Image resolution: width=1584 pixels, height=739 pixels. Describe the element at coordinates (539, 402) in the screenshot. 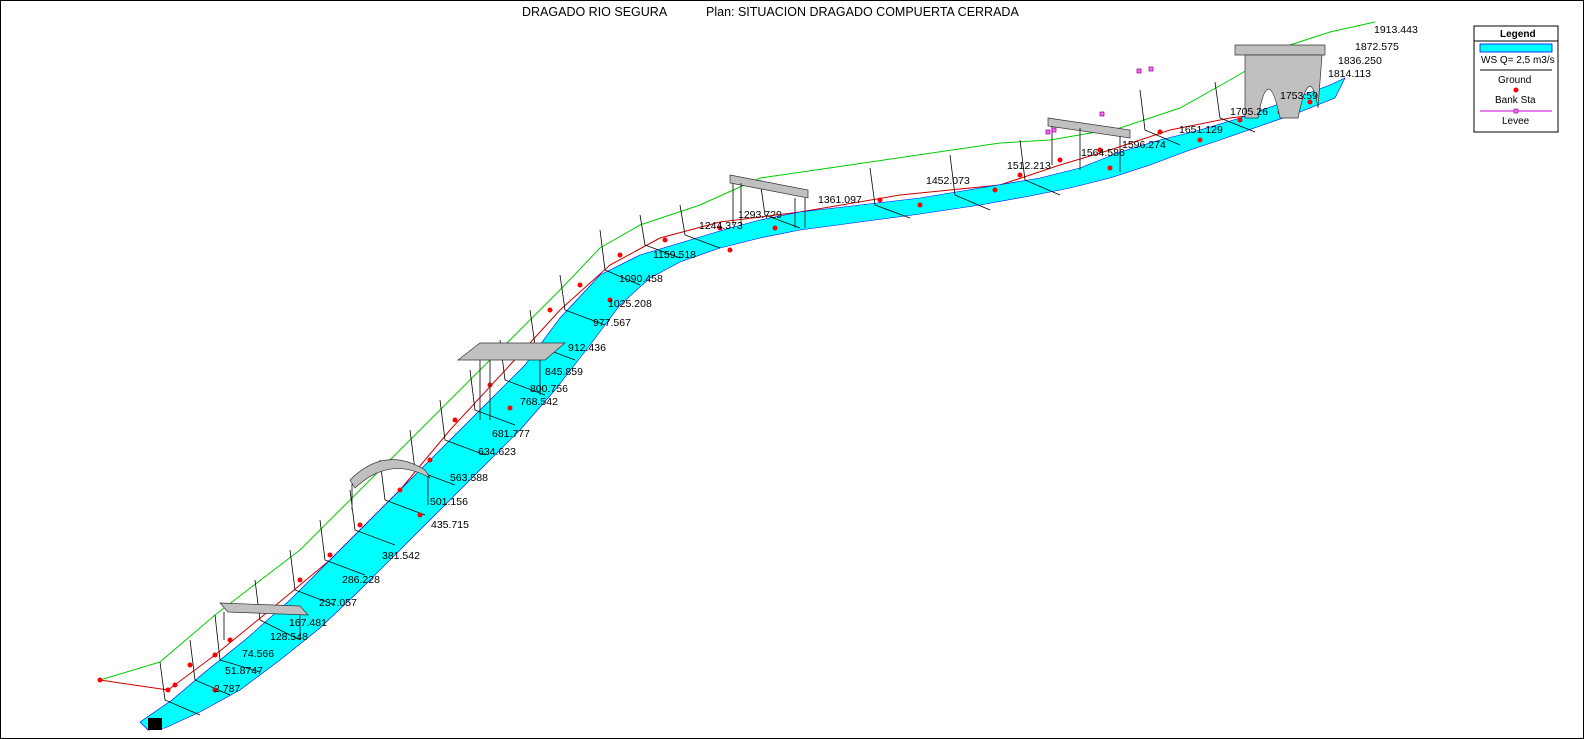

I see `station-label: 768.542` at that location.